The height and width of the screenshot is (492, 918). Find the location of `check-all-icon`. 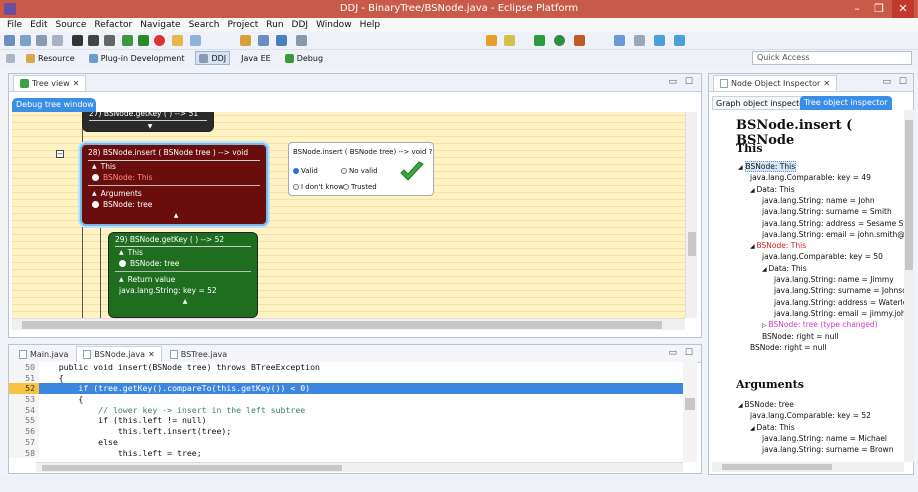

check-all-icon is located at coordinates (143, 40).